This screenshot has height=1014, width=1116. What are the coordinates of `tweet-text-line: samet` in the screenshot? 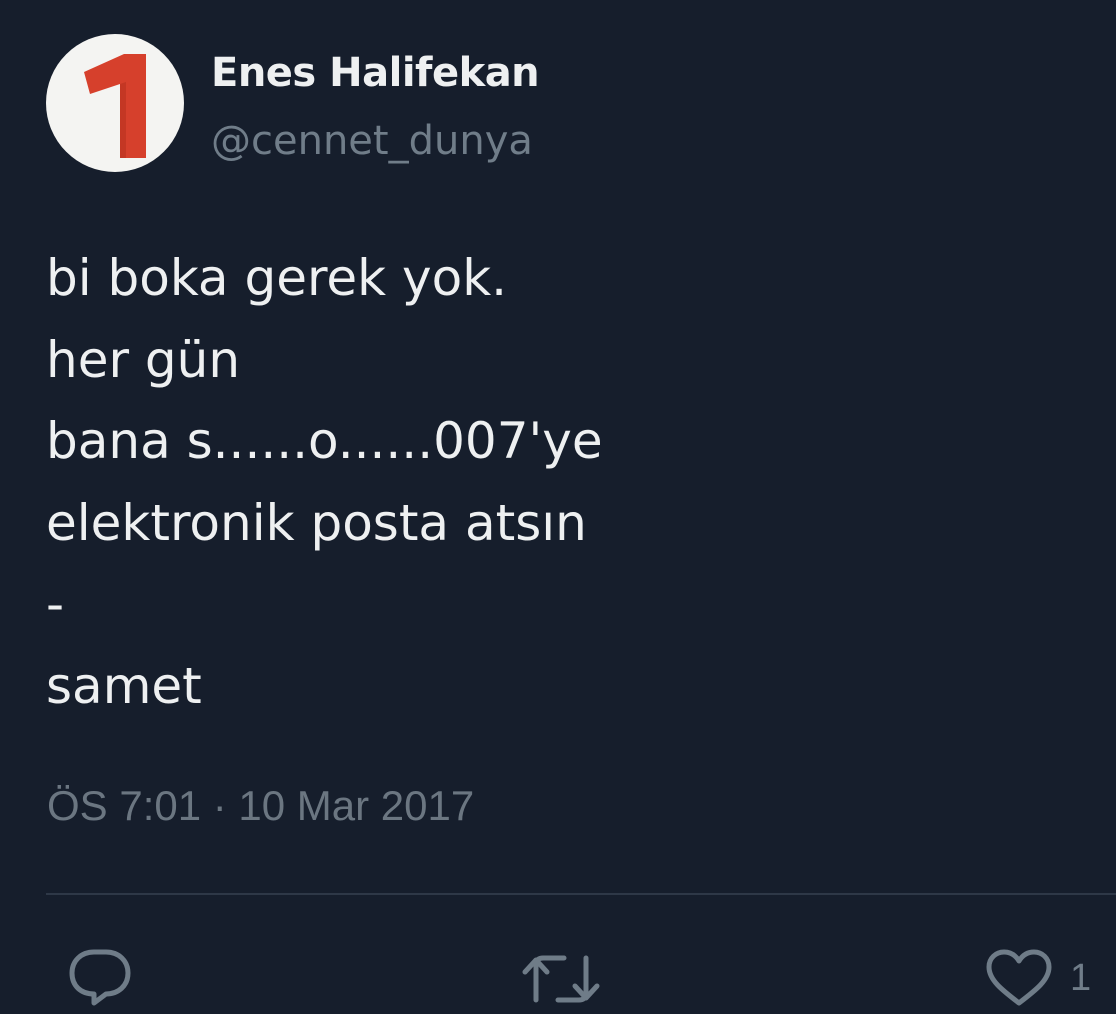 It's located at (124, 685).